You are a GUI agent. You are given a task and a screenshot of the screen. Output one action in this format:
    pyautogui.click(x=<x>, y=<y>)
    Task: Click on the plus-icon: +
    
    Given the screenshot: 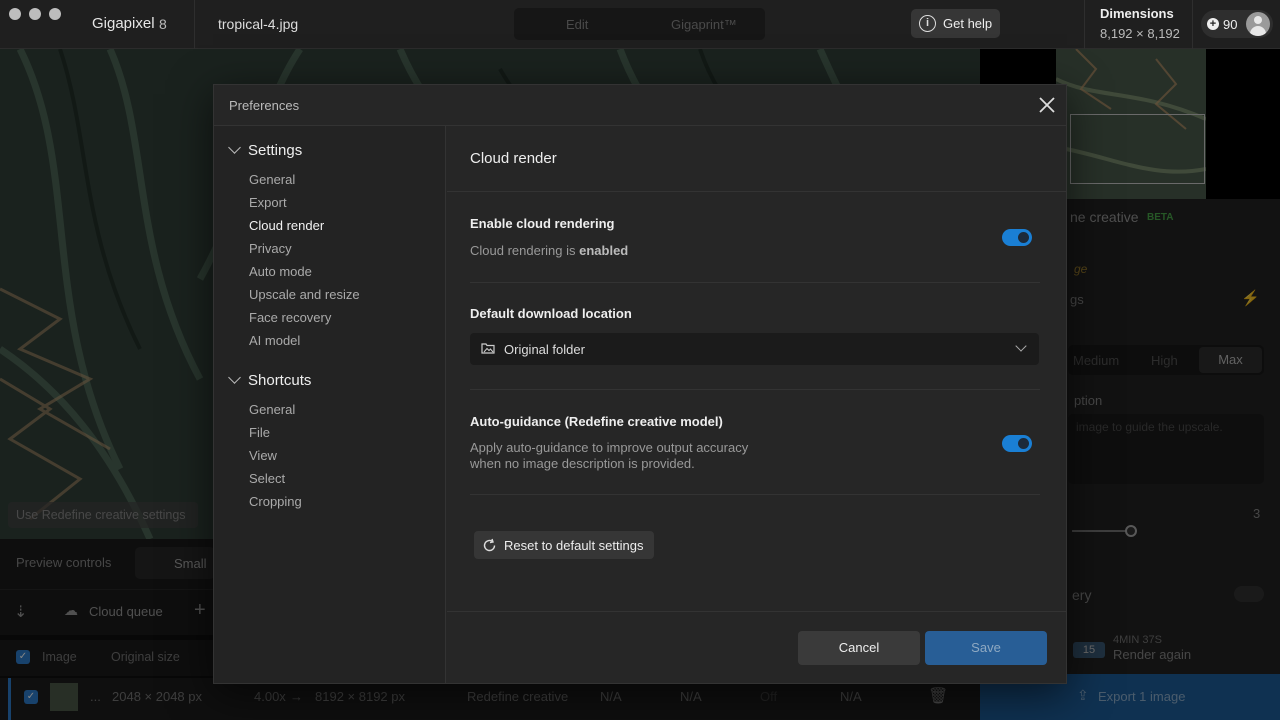 What is the action you would take?
    pyautogui.click(x=1213, y=24)
    